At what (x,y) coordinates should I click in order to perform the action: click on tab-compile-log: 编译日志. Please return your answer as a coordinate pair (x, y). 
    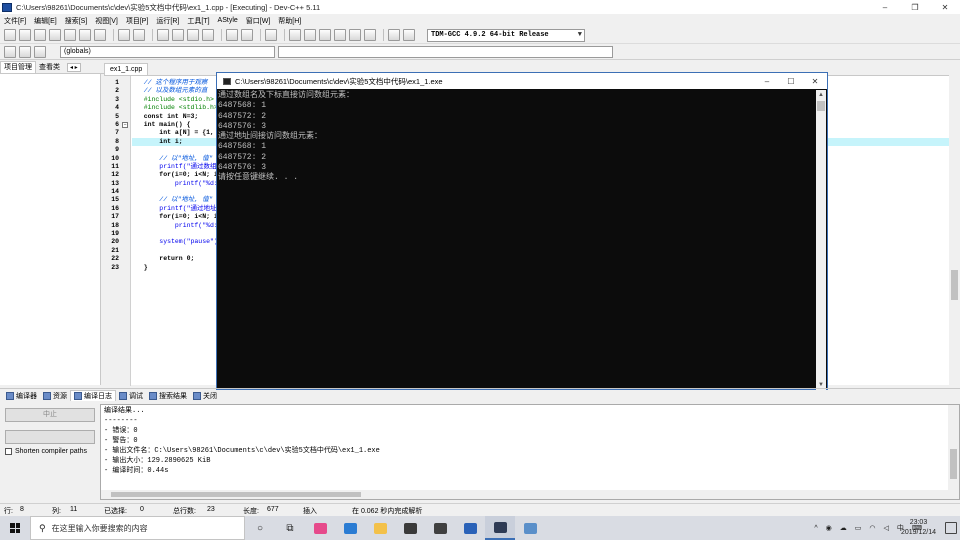
    Looking at the image, I should click on (93, 395).